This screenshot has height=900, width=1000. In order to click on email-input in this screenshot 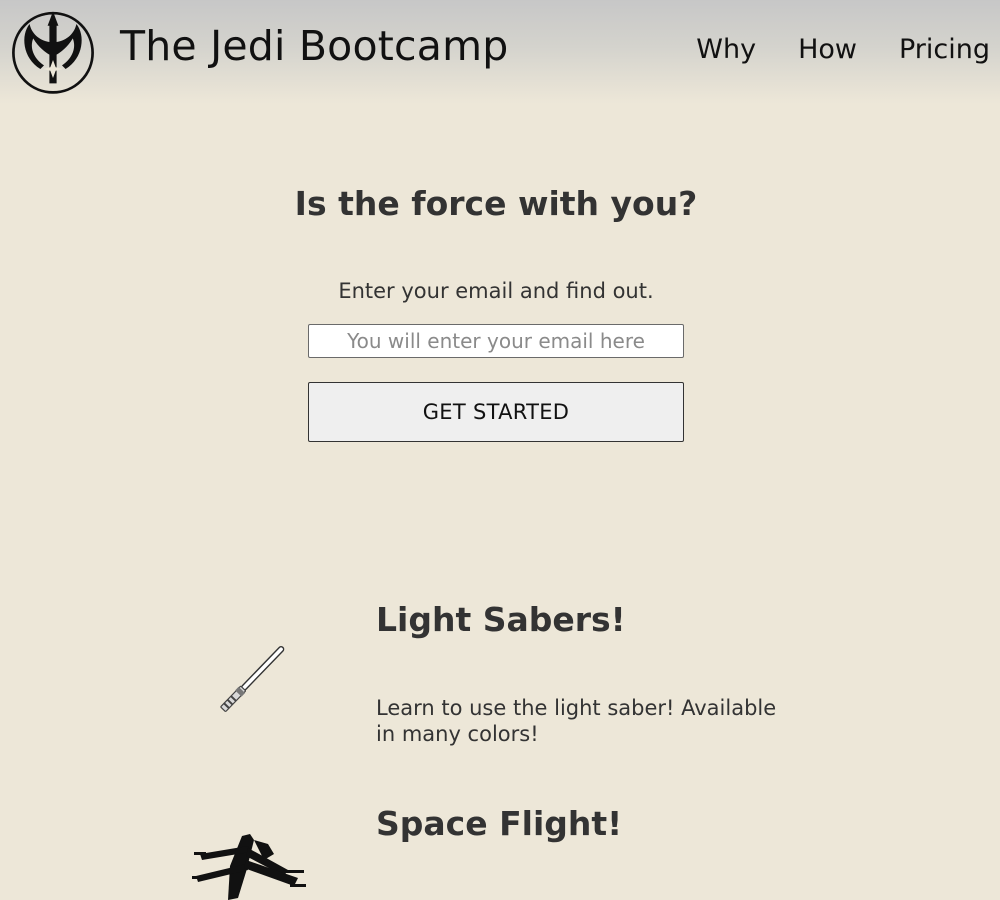, I will do `click(496, 341)`.